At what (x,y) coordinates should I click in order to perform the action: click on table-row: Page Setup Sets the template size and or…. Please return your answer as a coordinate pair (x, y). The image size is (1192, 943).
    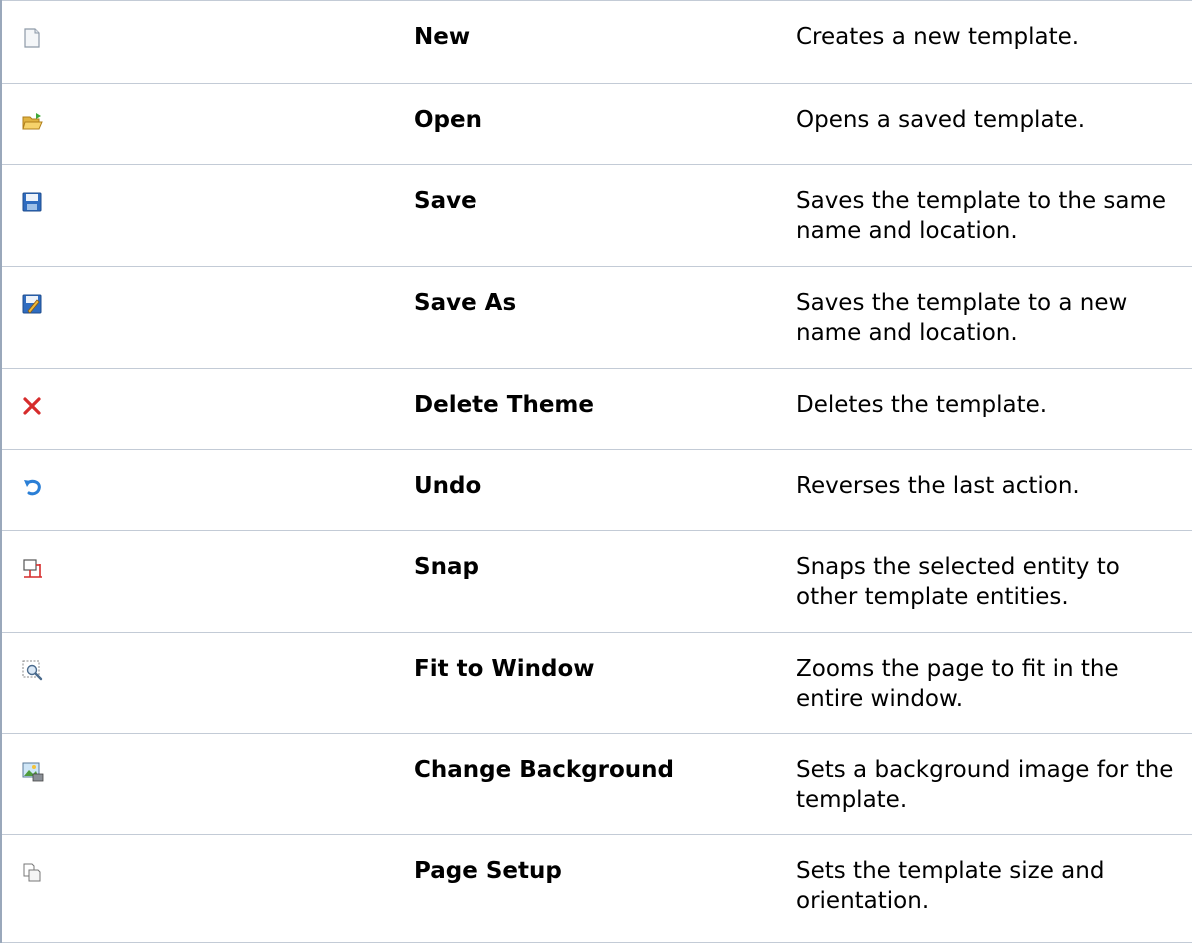
    Looking at the image, I should click on (596, 888).